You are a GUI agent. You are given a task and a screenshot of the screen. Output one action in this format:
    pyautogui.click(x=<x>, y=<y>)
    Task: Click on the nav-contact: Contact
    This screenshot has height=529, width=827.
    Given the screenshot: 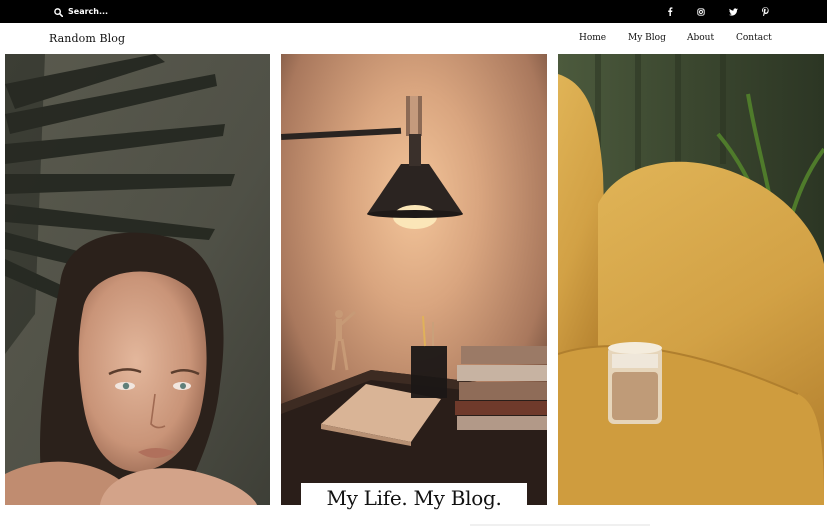 What is the action you would take?
    pyautogui.click(x=754, y=38)
    